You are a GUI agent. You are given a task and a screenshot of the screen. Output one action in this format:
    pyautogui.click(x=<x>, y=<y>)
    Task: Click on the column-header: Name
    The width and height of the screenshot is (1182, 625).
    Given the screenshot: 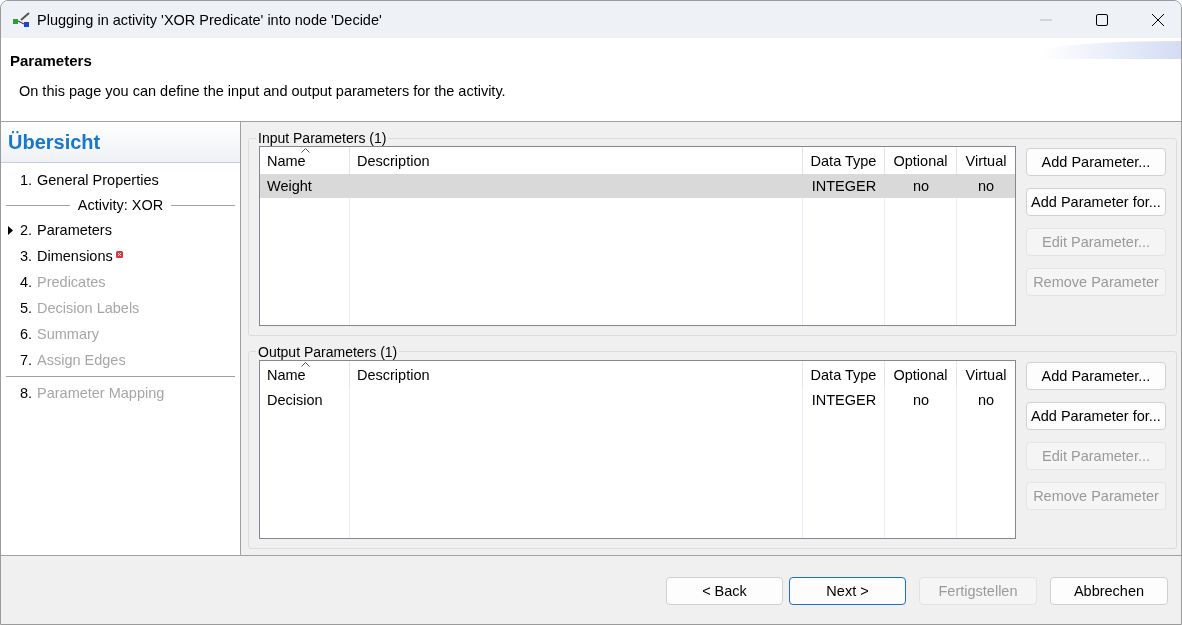 What is the action you would take?
    pyautogui.click(x=305, y=374)
    